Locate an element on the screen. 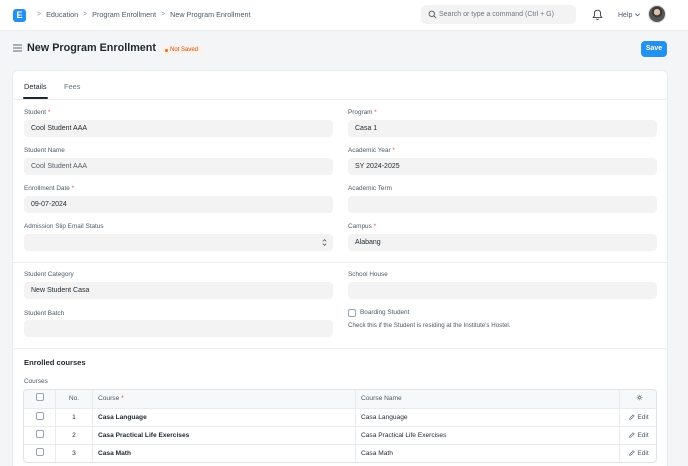 The width and height of the screenshot is (688, 466). gear-icon is located at coordinates (639, 397).